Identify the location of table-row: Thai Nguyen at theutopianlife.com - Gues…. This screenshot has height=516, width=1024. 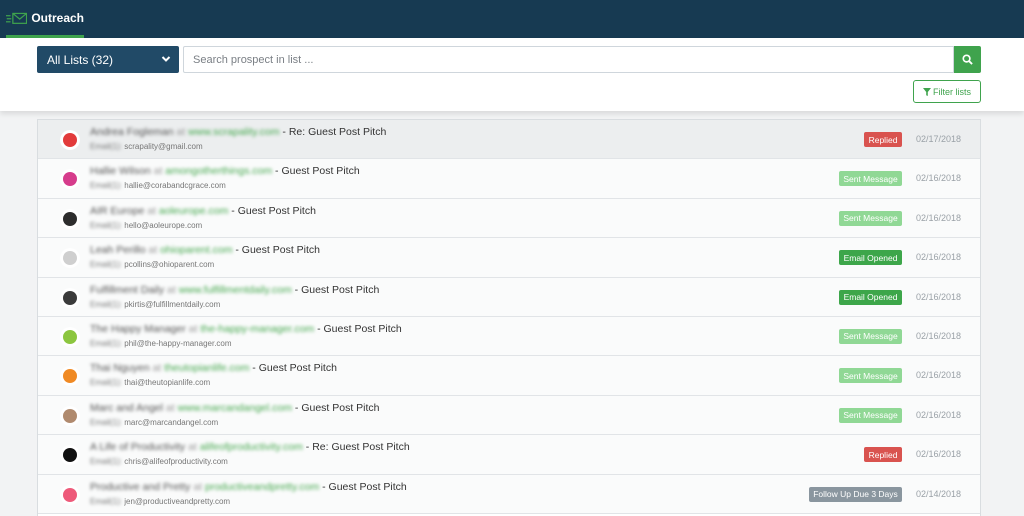
(509, 376).